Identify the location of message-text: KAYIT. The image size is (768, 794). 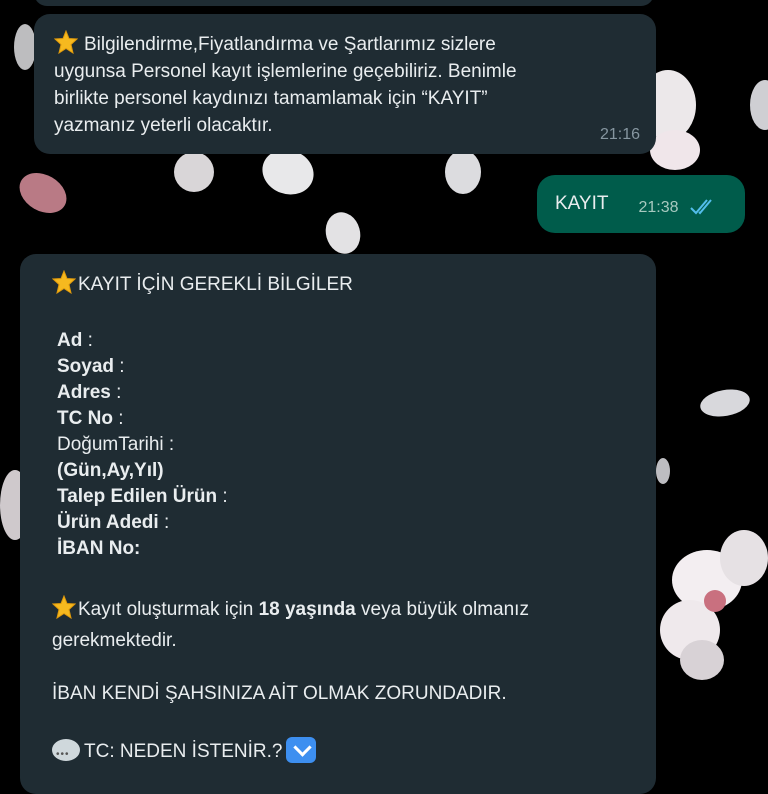
(582, 203).